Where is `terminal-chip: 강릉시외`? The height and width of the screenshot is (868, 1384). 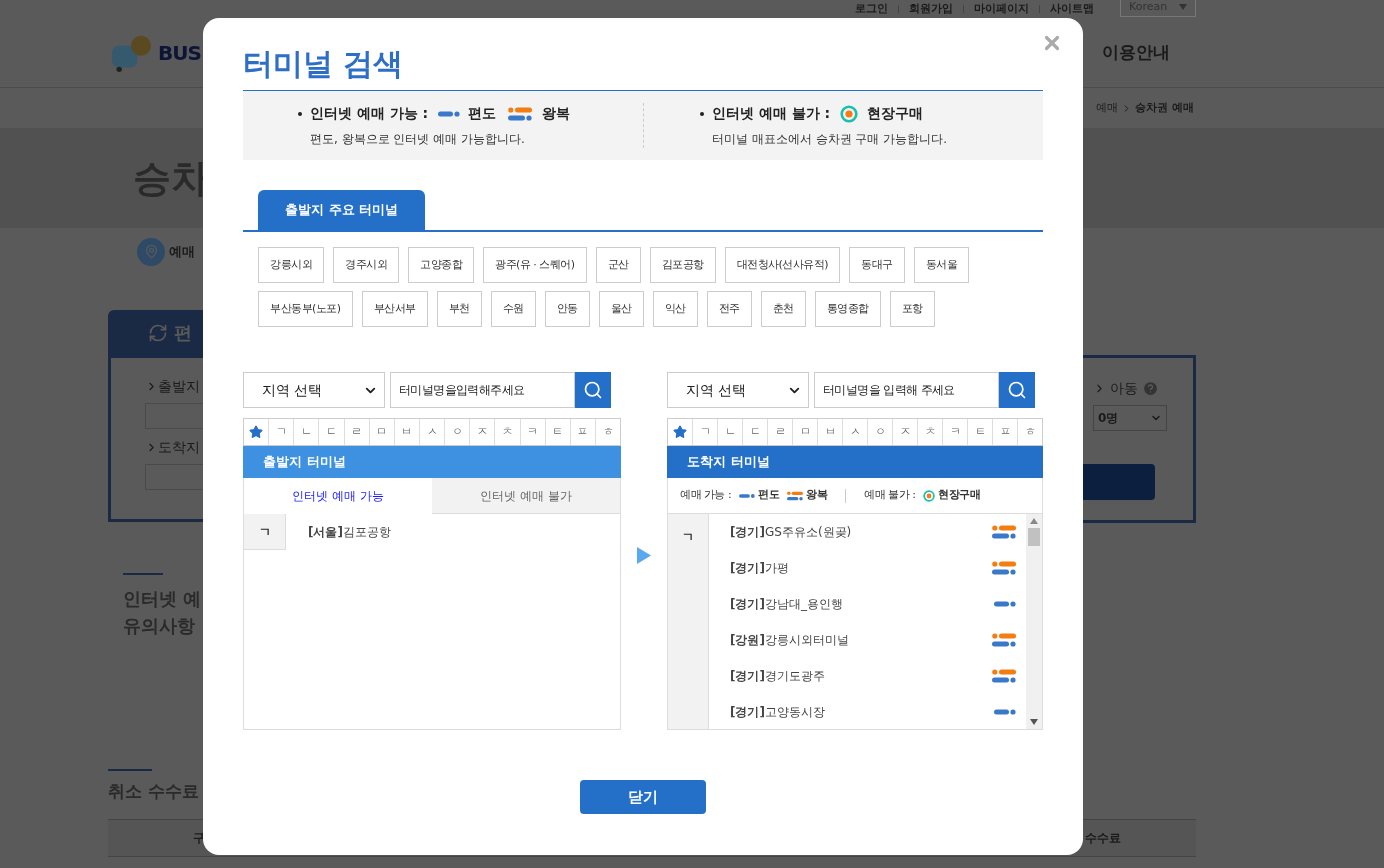 terminal-chip: 강릉시외 is located at coordinates (291, 265).